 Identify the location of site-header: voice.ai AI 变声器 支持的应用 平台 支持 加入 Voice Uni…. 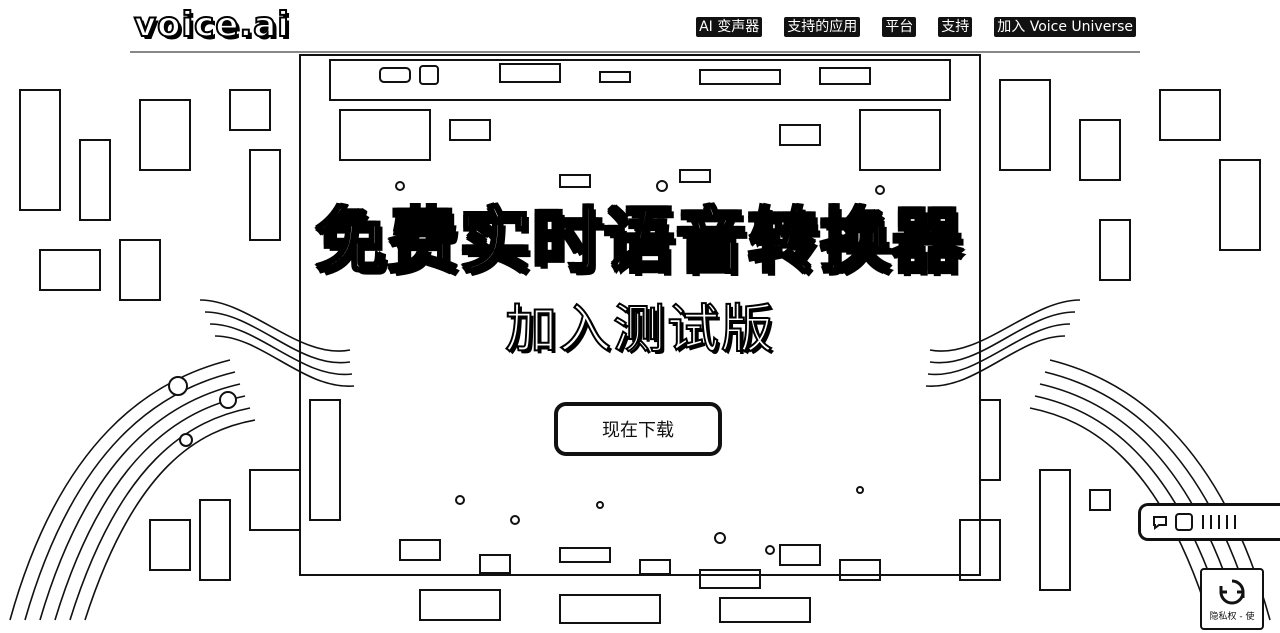
(640, 28).